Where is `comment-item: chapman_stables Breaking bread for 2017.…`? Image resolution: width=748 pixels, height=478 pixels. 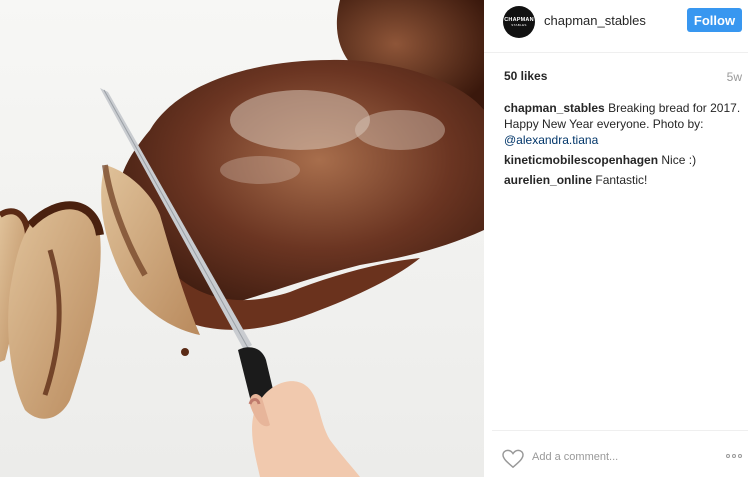
comment-item: chapman_stables Breaking bread for 2017.… is located at coordinates (624, 124).